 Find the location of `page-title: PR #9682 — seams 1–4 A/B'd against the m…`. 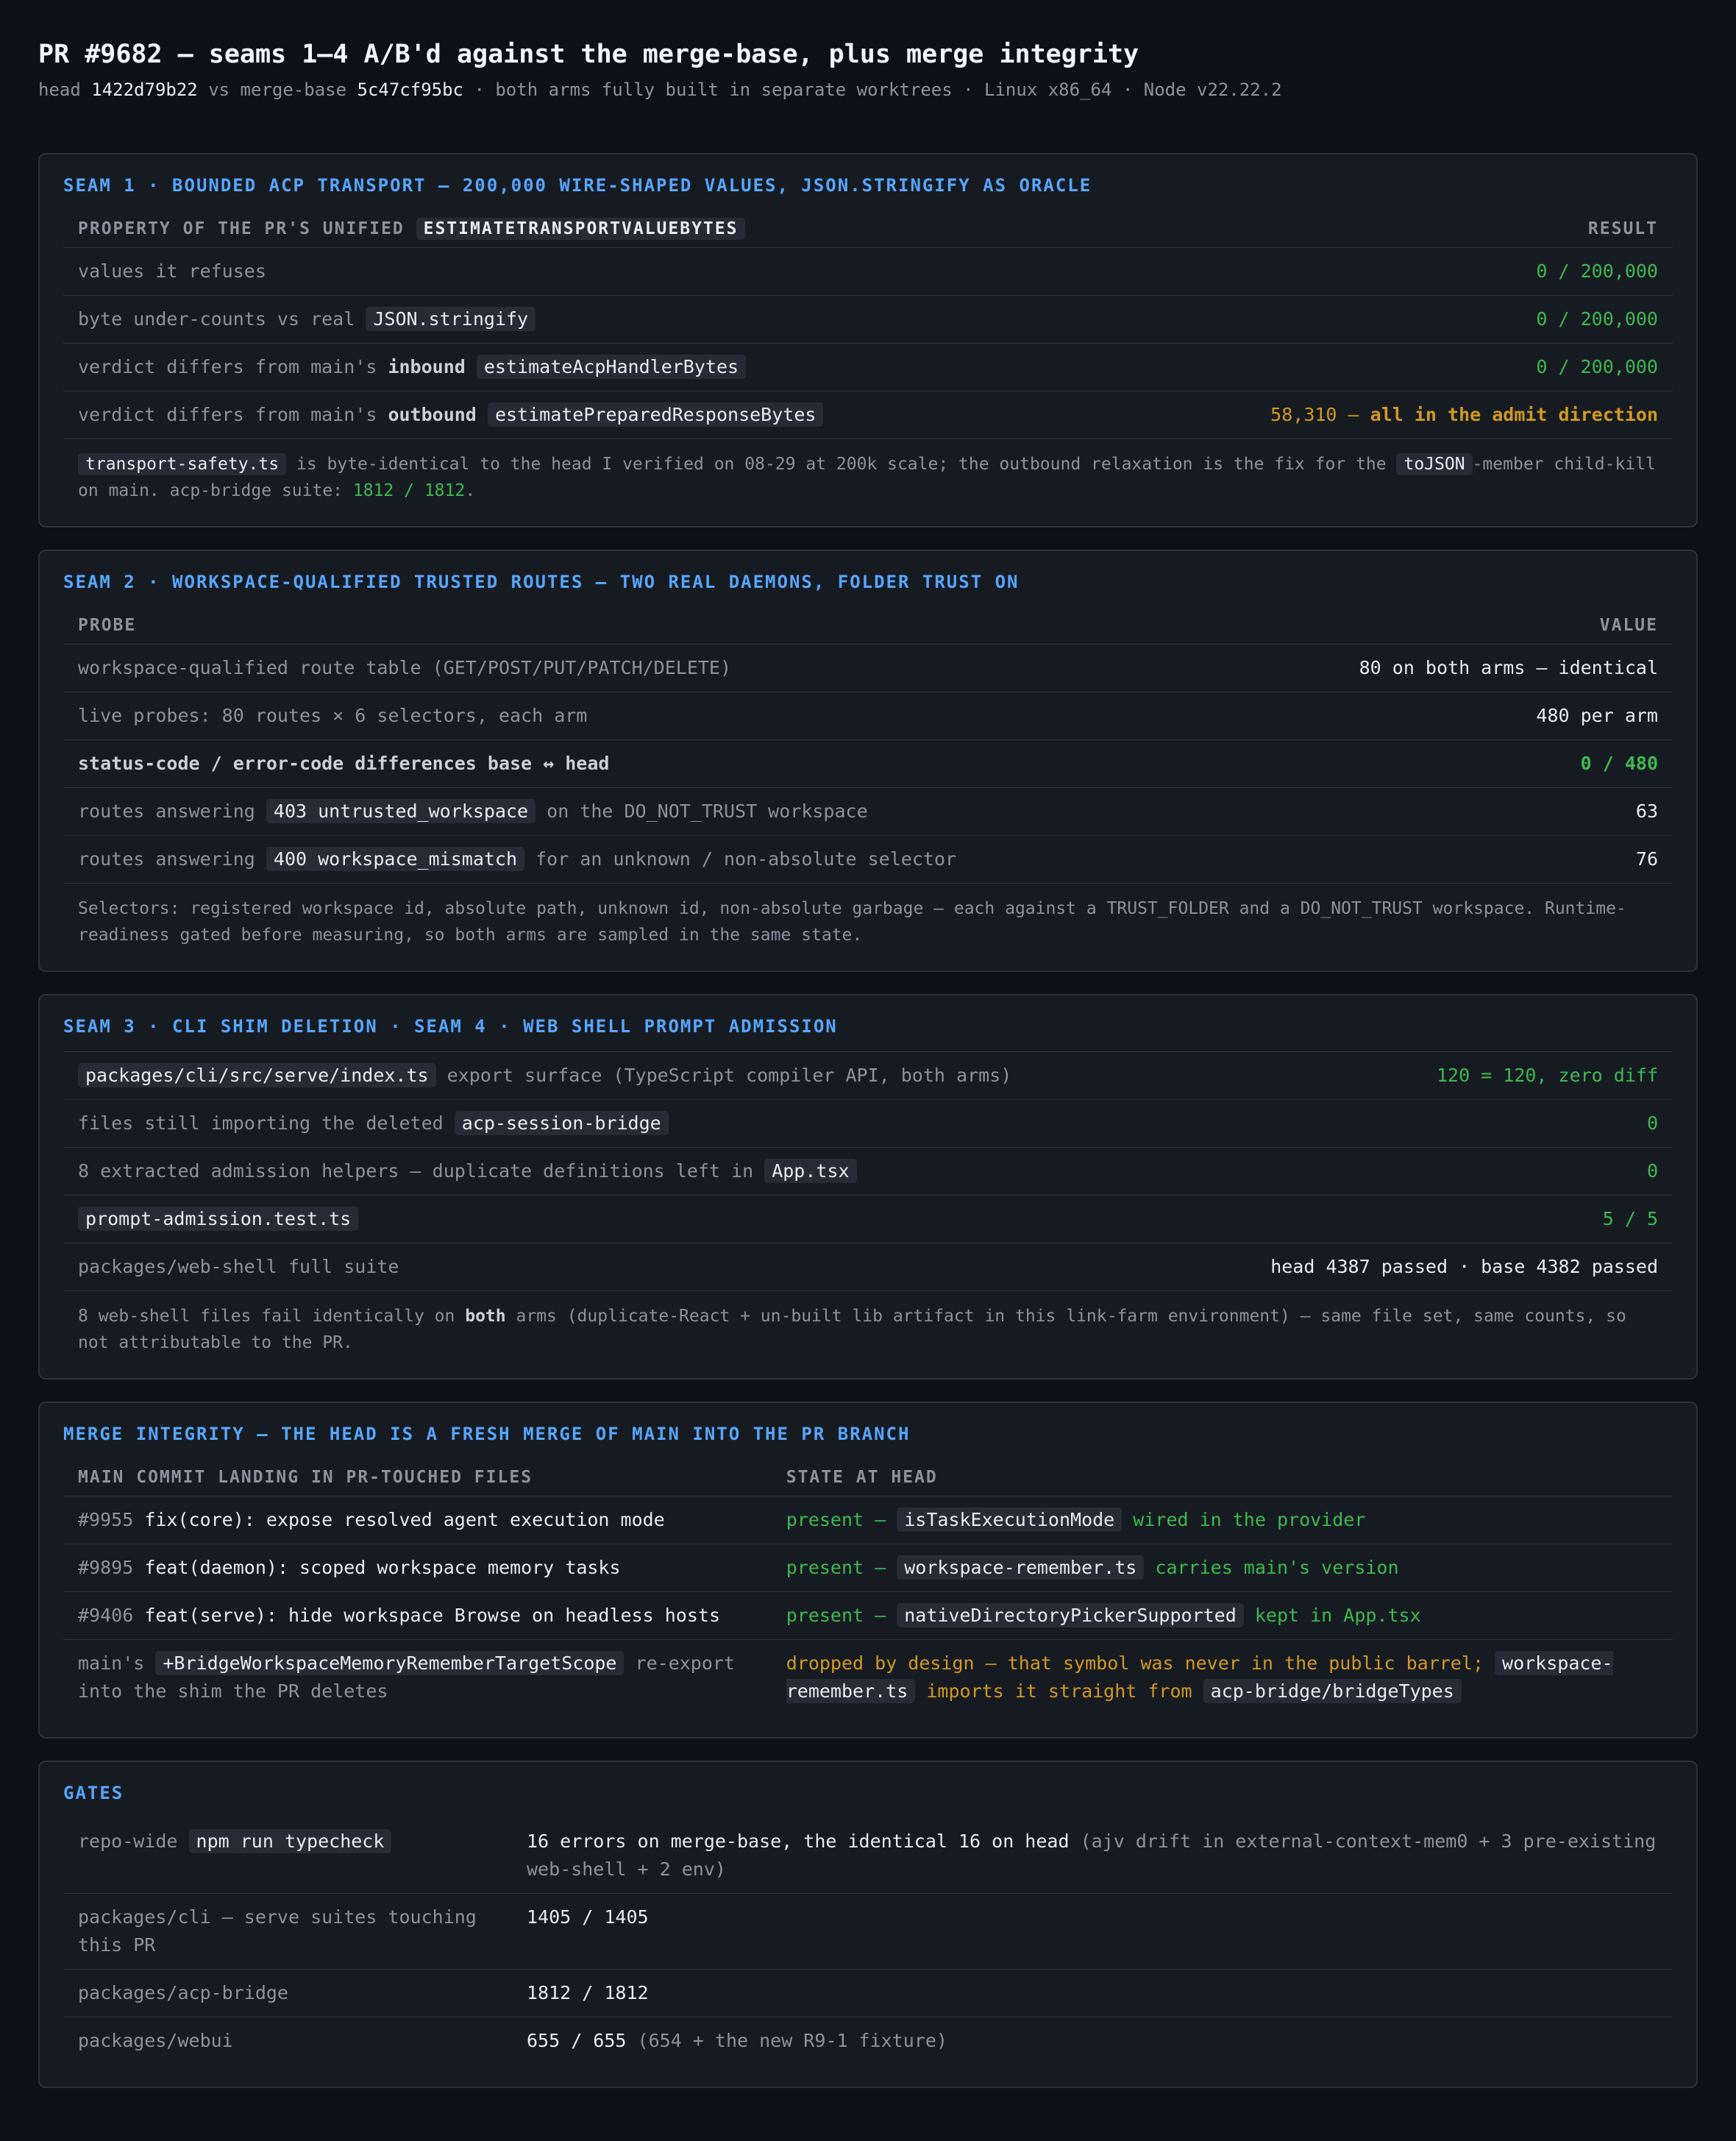

page-title: PR #9682 — seams 1–4 A/B'd against the m… is located at coordinates (588, 55).